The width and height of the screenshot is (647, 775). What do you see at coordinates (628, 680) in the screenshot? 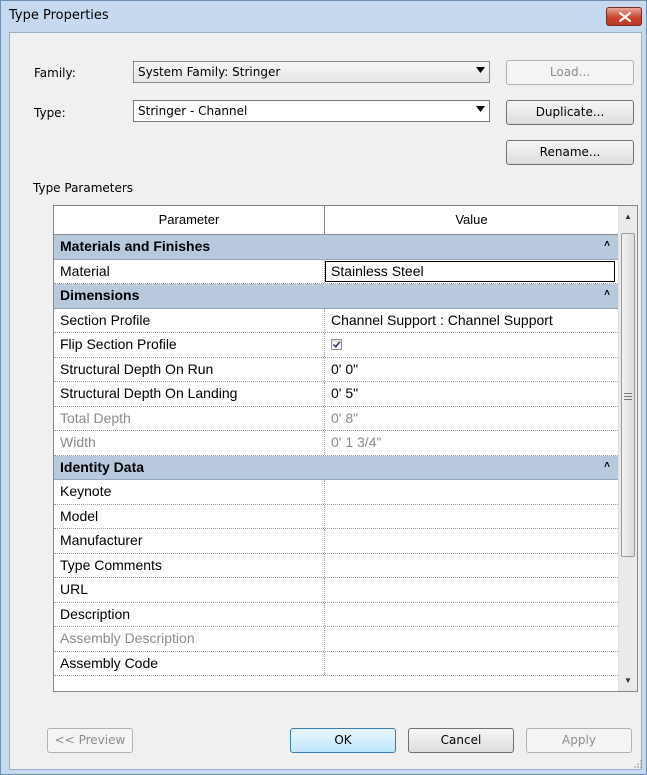
I see `scroll-down-icon: ▼` at bounding box center [628, 680].